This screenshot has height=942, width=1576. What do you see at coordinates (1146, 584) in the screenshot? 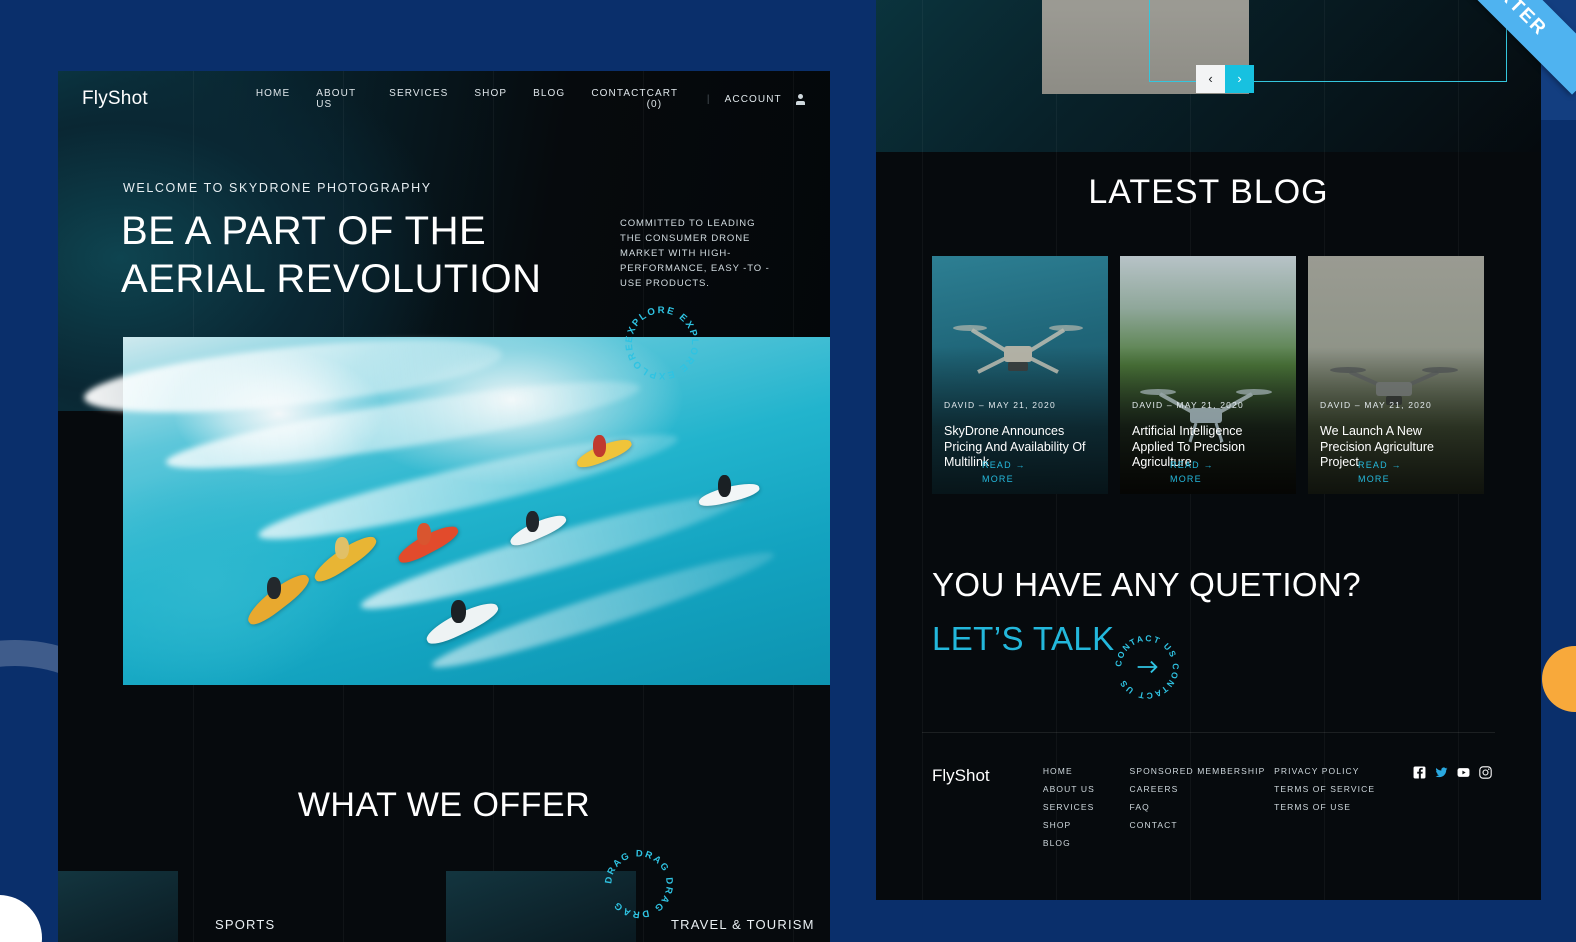
I see `cta-question: YOU HAVE ANY QUETION?` at bounding box center [1146, 584].